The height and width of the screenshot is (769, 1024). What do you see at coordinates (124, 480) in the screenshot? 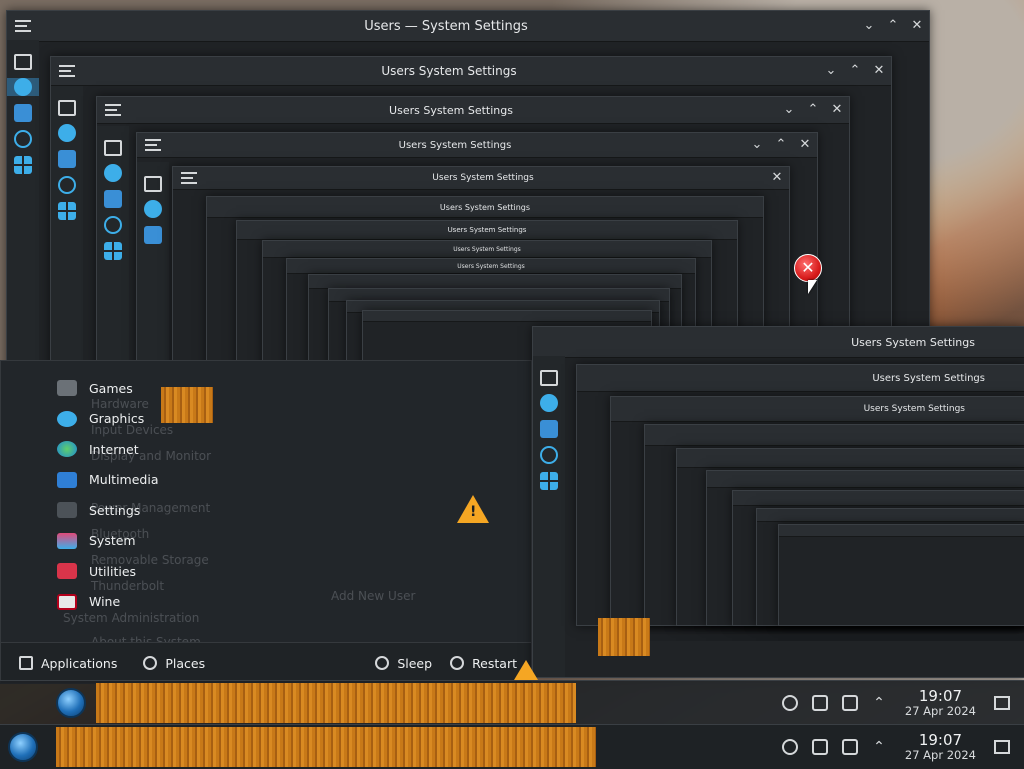
I see `category-label: Multimedia` at bounding box center [124, 480].